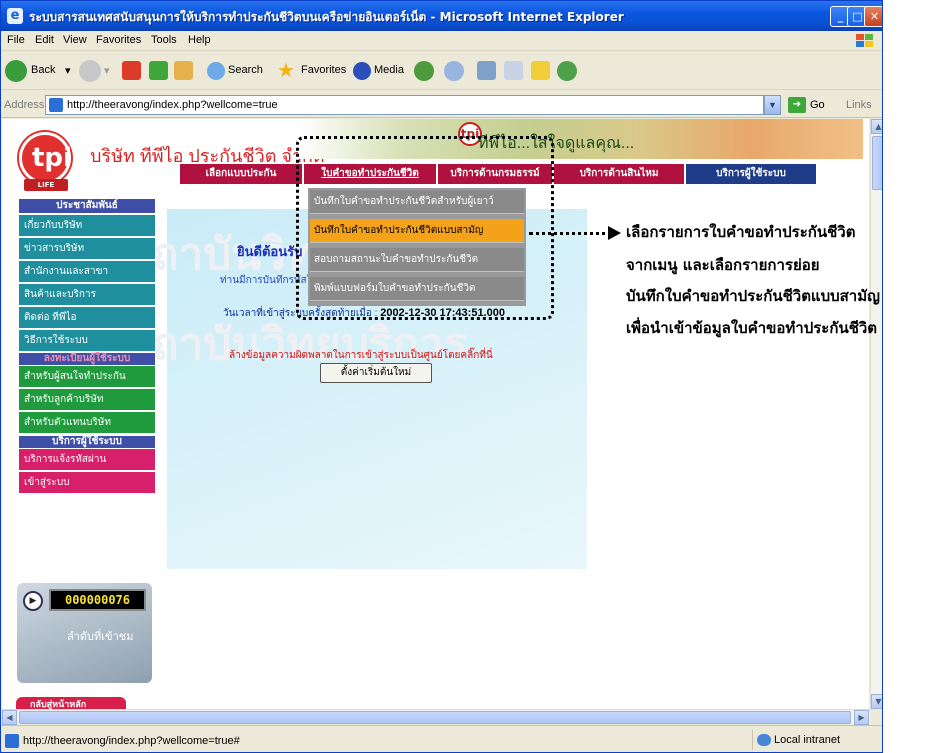 Image resolution: width=952 pixels, height=753 pixels. I want to click on sidebar-item-prospect: สำหรับผู้สนใจทำประกัน, so click(87, 377).